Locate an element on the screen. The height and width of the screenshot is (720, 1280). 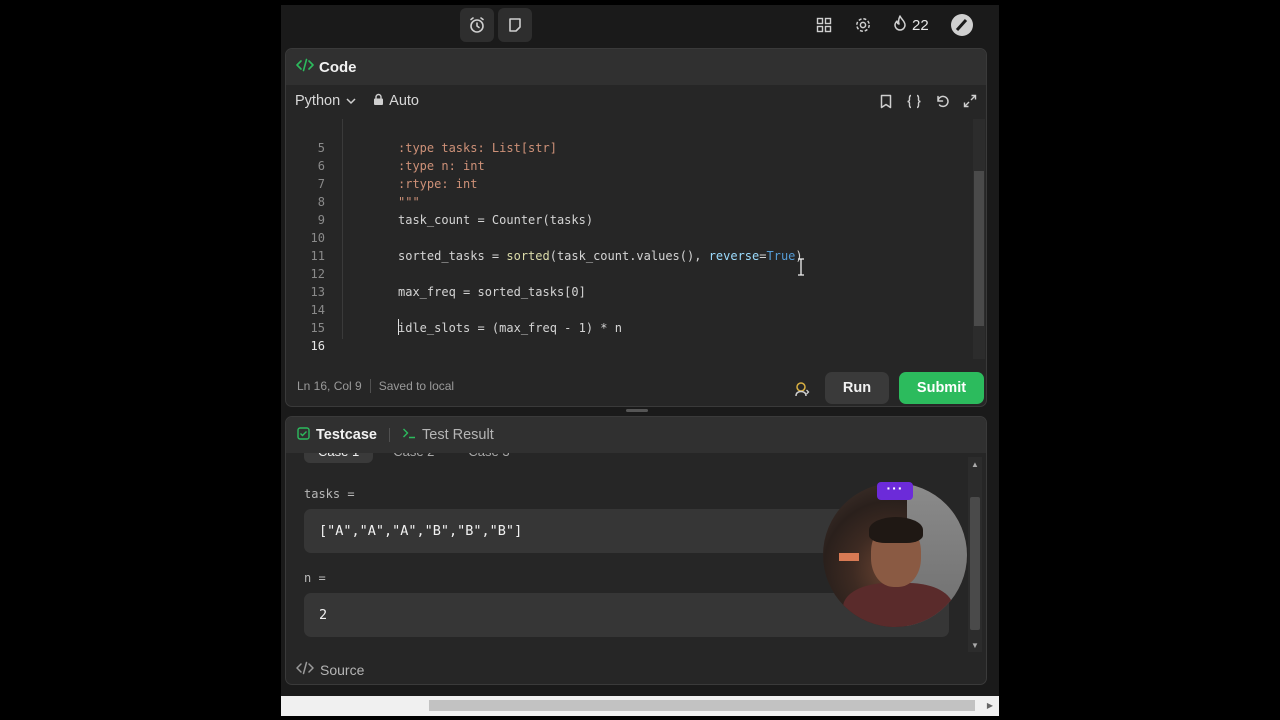
editor-actions is located at coordinates (928, 101).